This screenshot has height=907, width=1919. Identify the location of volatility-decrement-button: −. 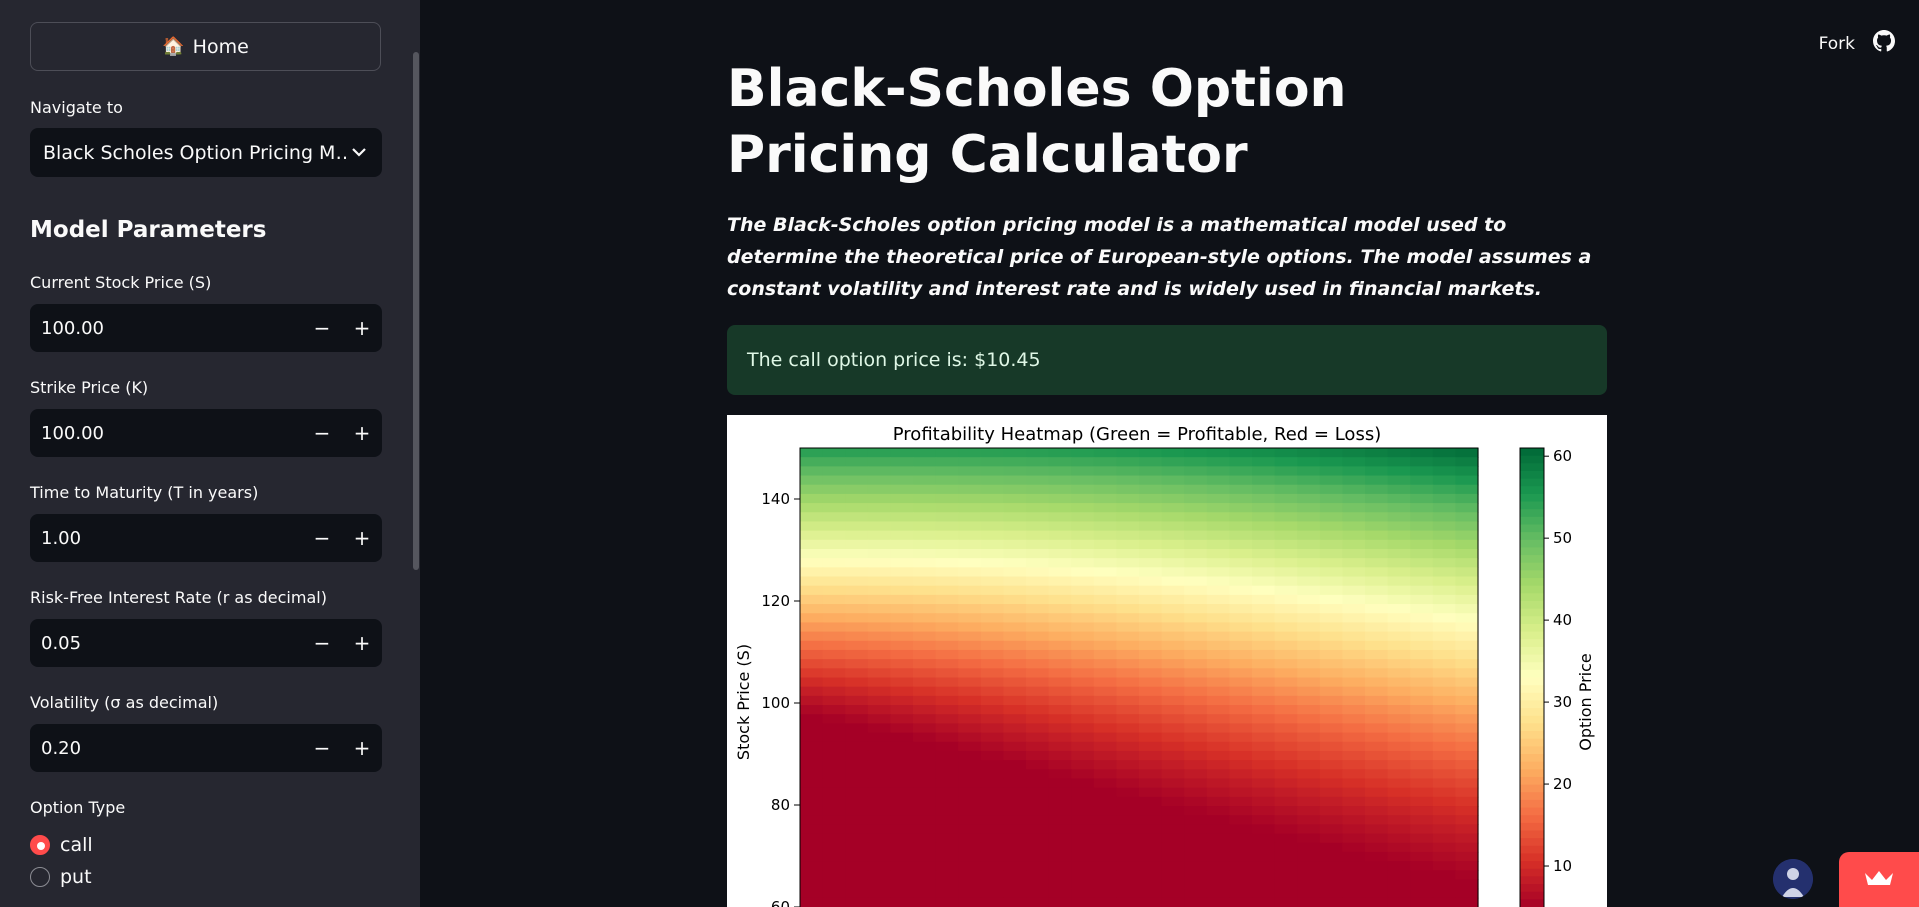
(322, 748).